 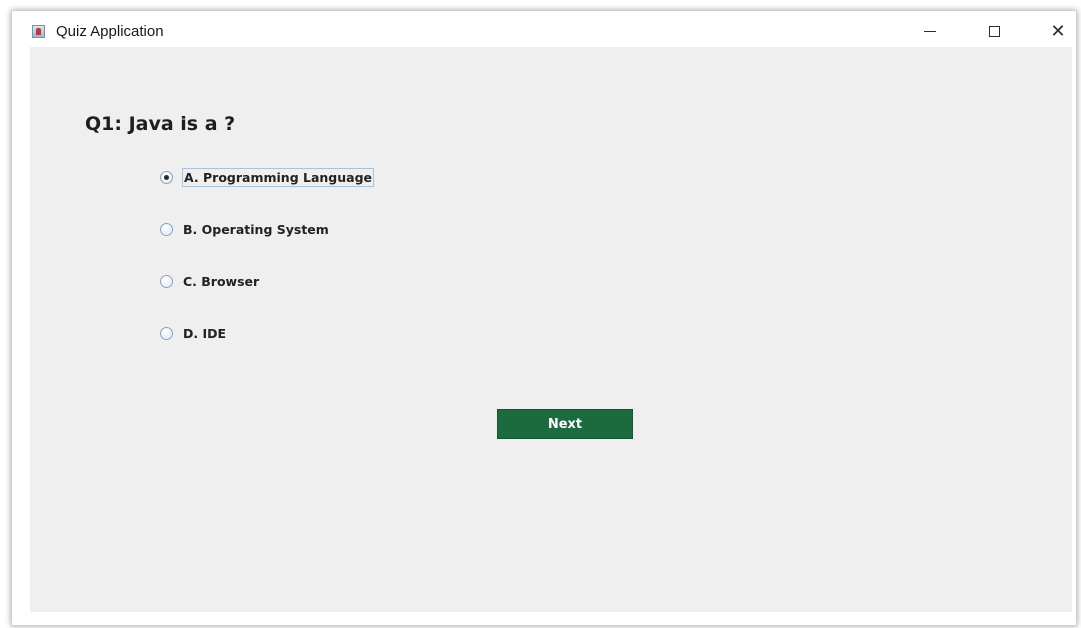 I want to click on next-button: Next, so click(x=565, y=424).